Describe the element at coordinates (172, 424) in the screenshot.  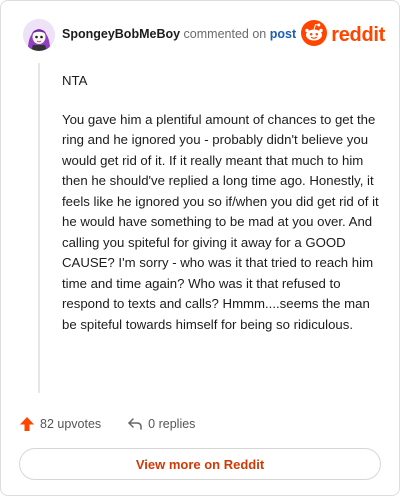
I see `replies-count: 0 replies` at that location.